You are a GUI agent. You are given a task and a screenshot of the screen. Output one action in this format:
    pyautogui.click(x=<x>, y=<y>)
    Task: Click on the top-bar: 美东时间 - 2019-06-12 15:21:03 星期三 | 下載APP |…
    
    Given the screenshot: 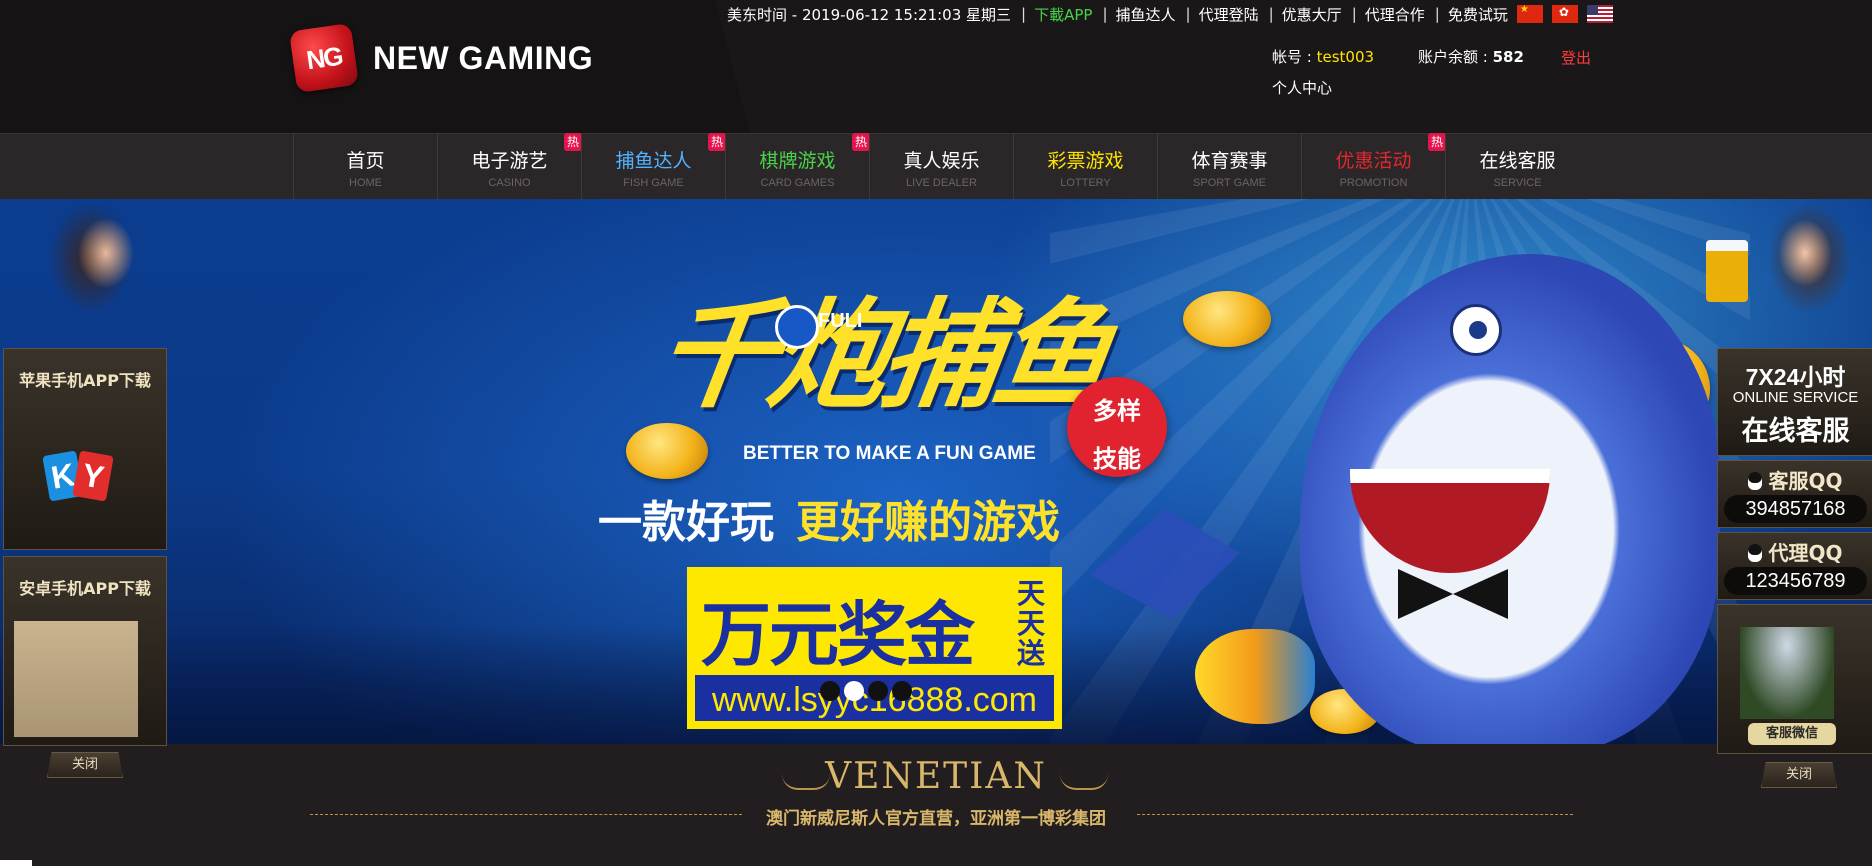 What is the action you would take?
    pyautogui.click(x=1170, y=14)
    